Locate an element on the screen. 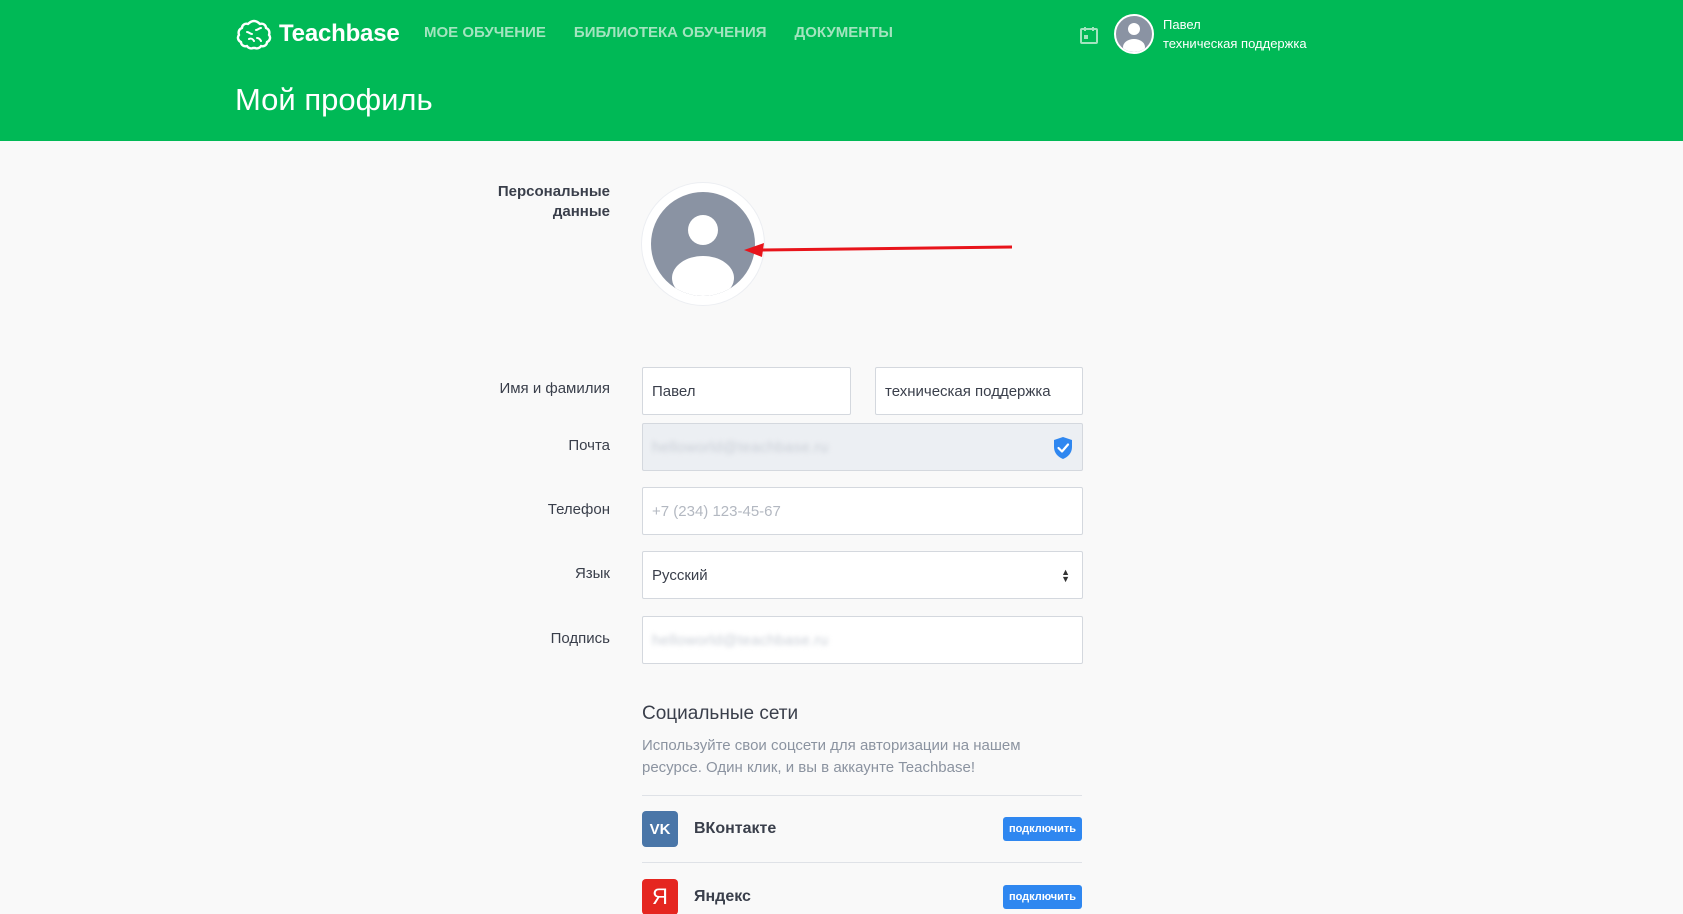 This screenshot has height=914, width=1683. vk-icon: VK is located at coordinates (660, 829).